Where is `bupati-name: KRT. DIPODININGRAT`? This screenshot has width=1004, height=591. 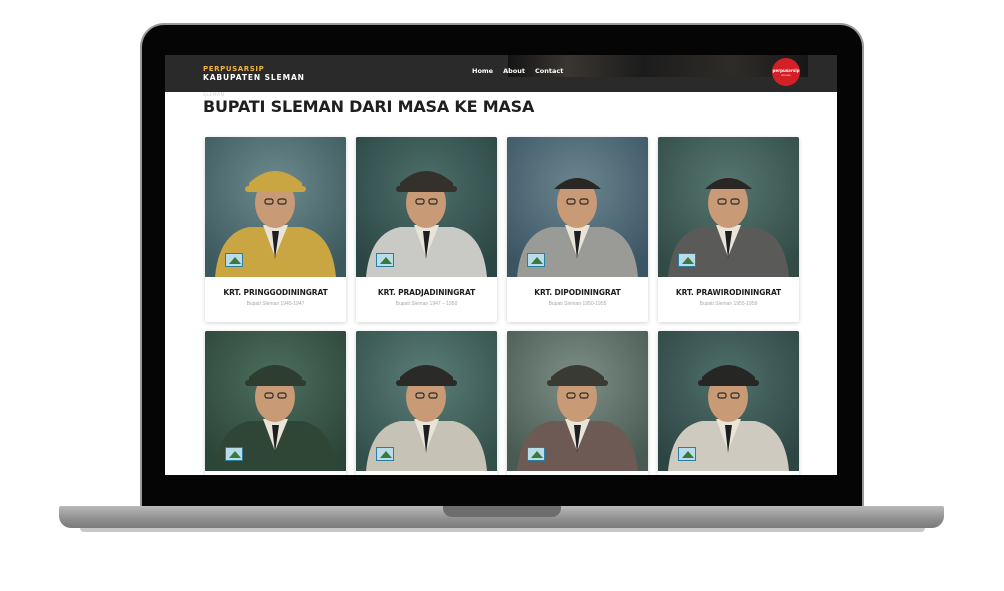 bupati-name: KRT. DIPODININGRAT is located at coordinates (577, 292).